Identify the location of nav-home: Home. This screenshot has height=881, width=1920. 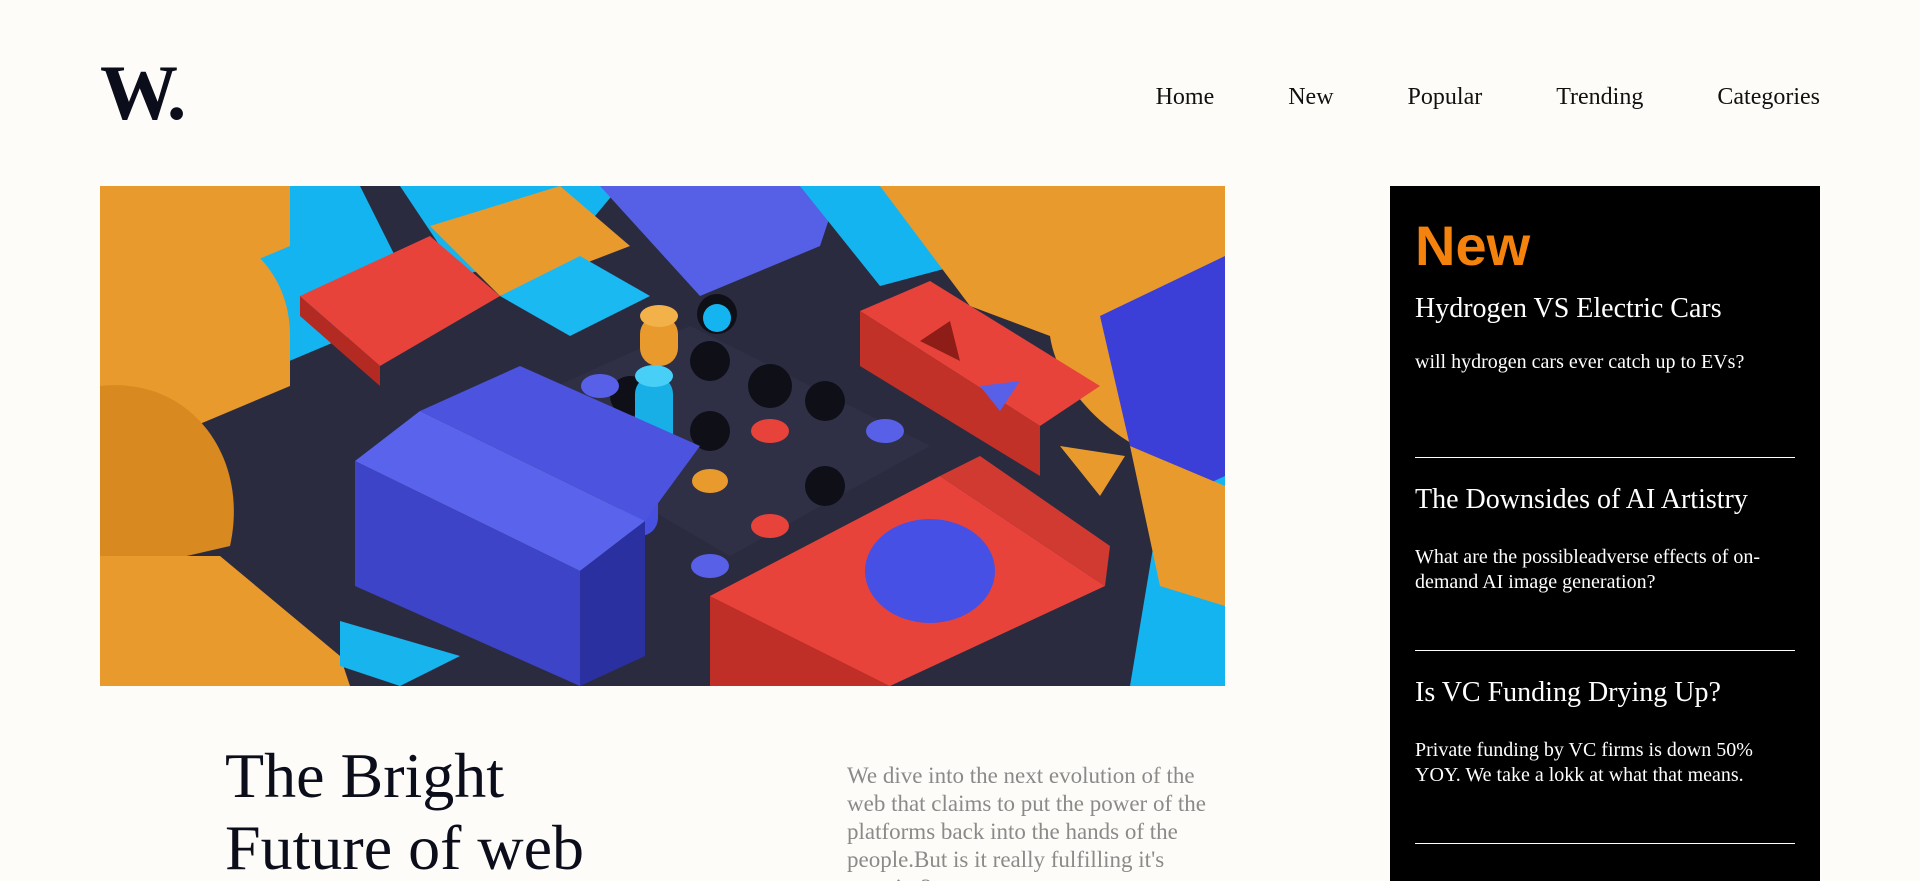
(1185, 97).